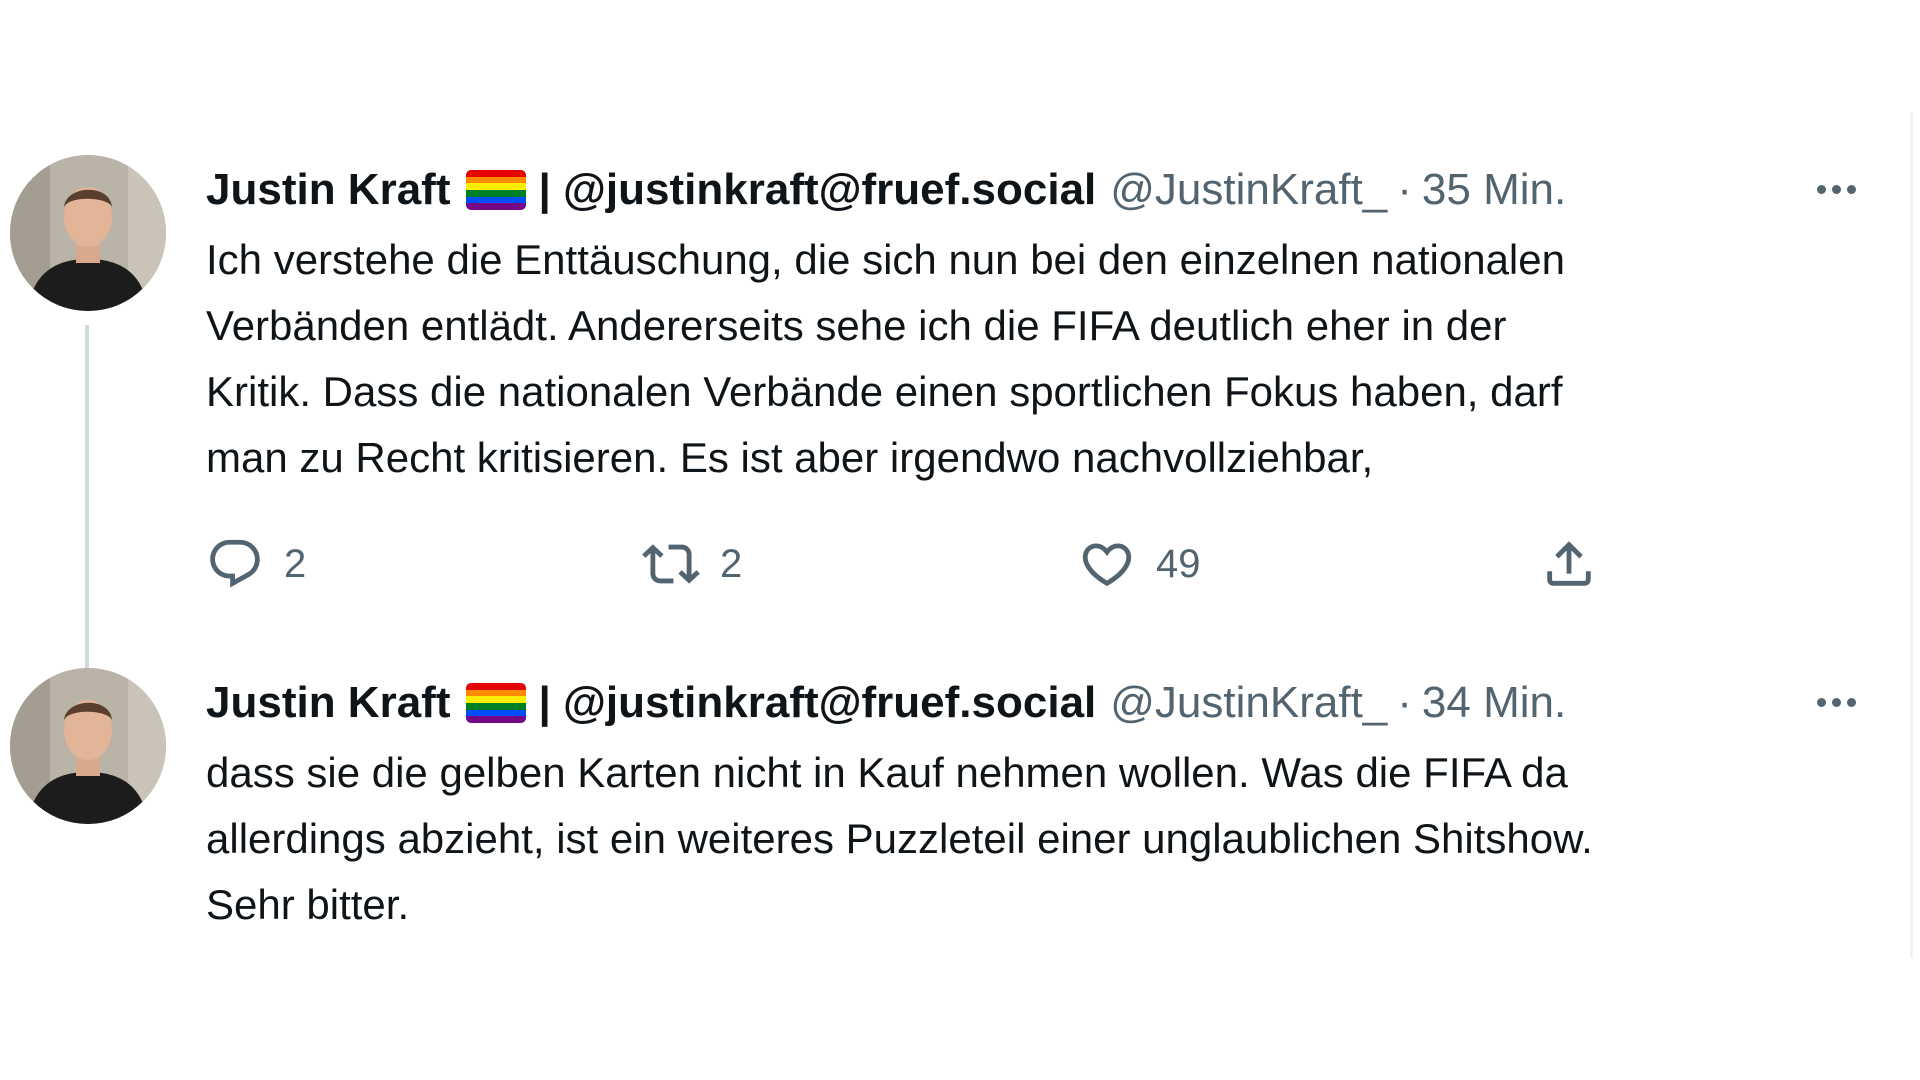  Describe the element at coordinates (235, 563) in the screenshot. I see `reply-icon` at that location.